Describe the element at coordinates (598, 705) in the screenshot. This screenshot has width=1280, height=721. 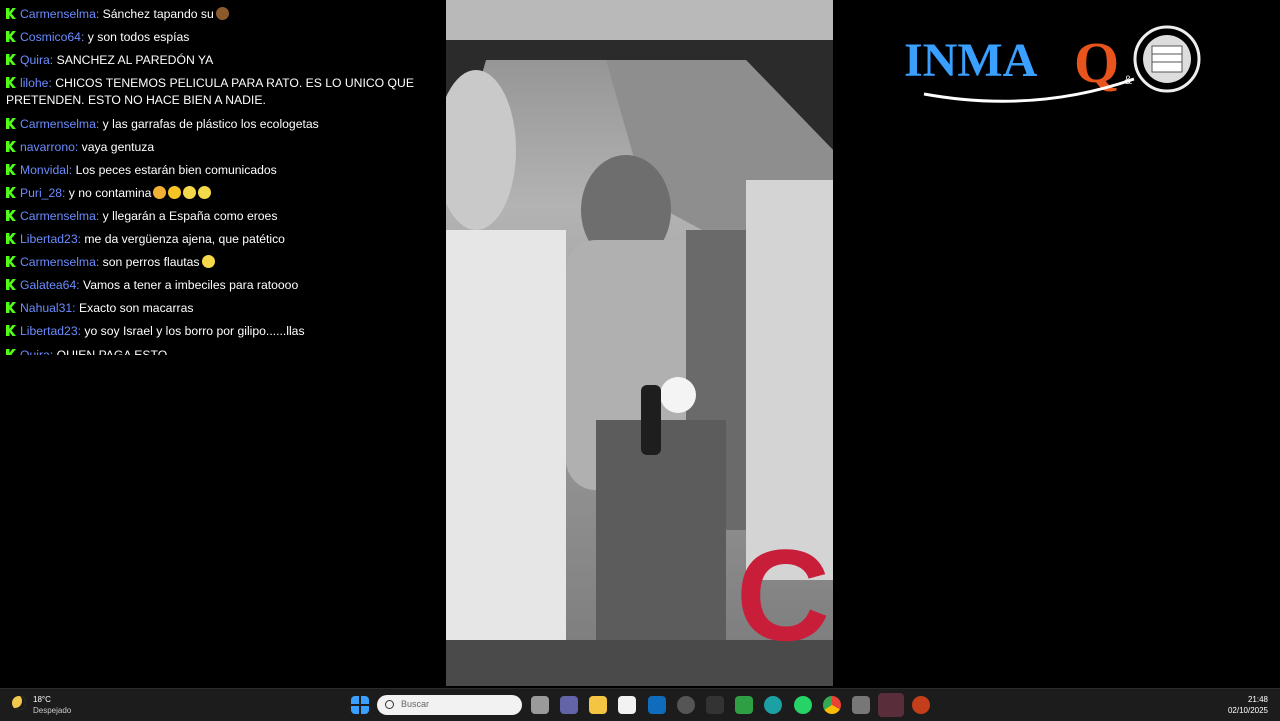
I see `file-explorer-icon` at that location.